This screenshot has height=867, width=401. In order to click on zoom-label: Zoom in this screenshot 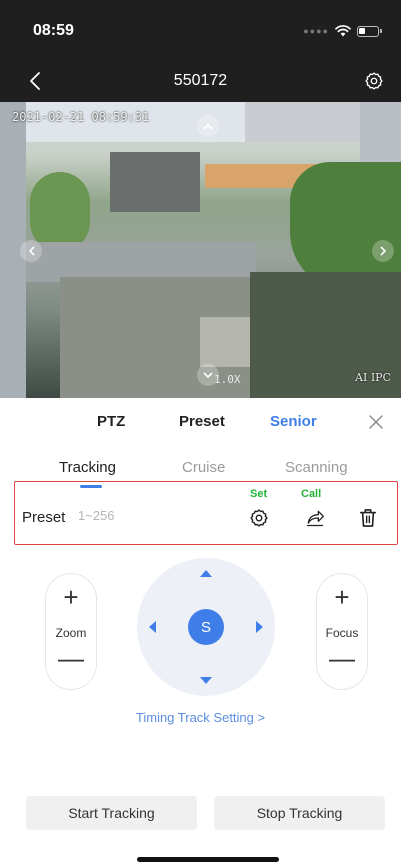, I will do `click(71, 633)`.